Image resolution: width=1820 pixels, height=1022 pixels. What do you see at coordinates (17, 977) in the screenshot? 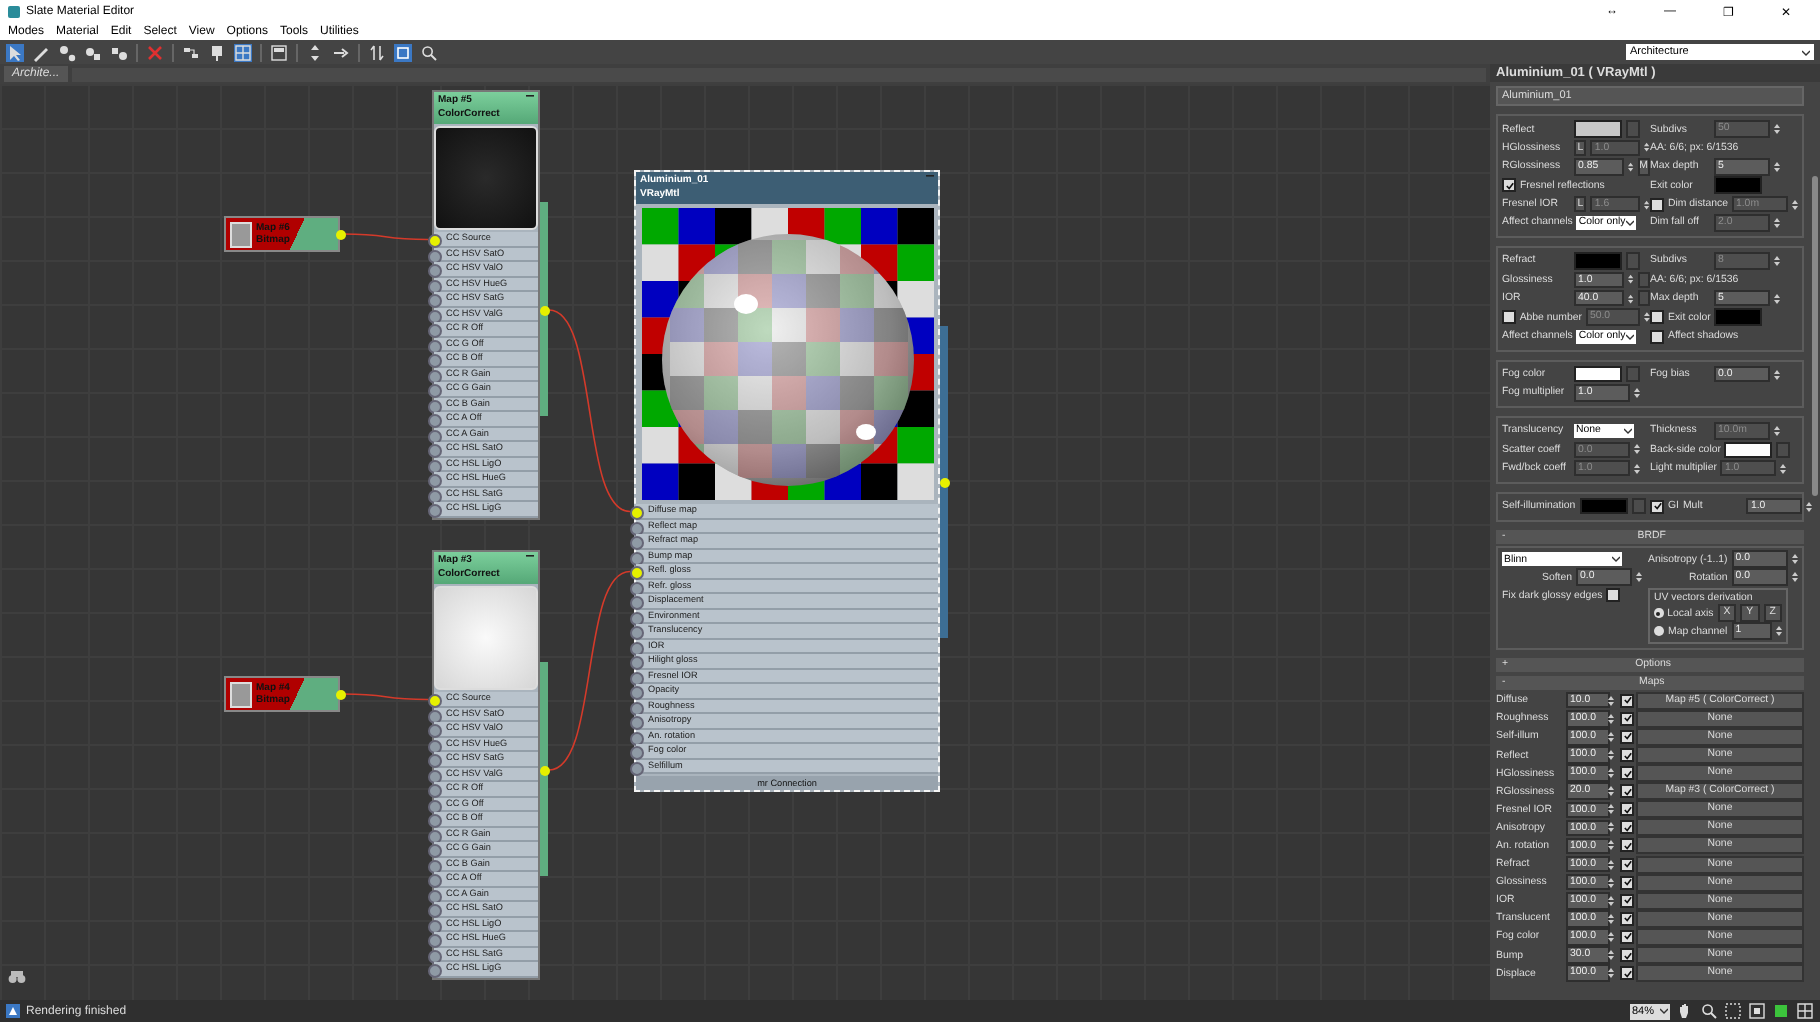
I see `binoculars-icon` at bounding box center [17, 977].